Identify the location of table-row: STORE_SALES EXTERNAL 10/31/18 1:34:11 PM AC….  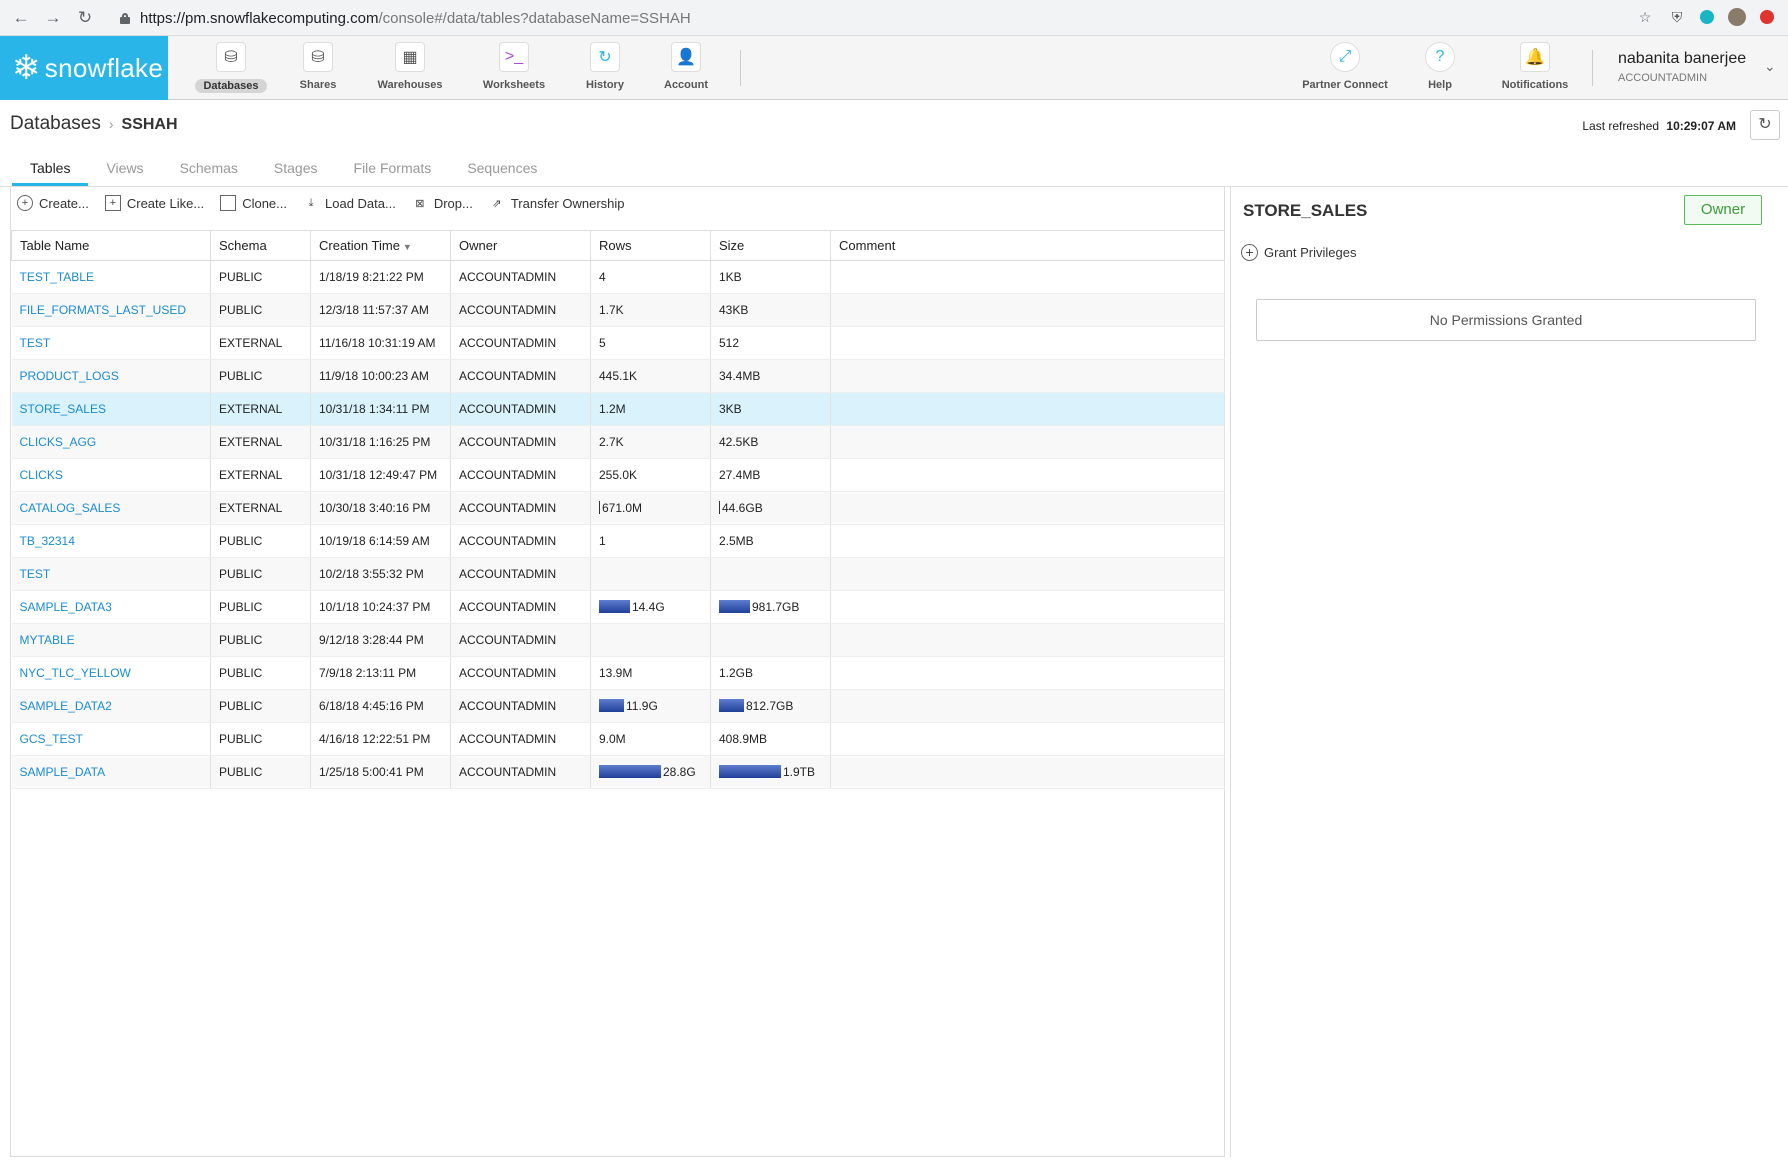
(618, 409).